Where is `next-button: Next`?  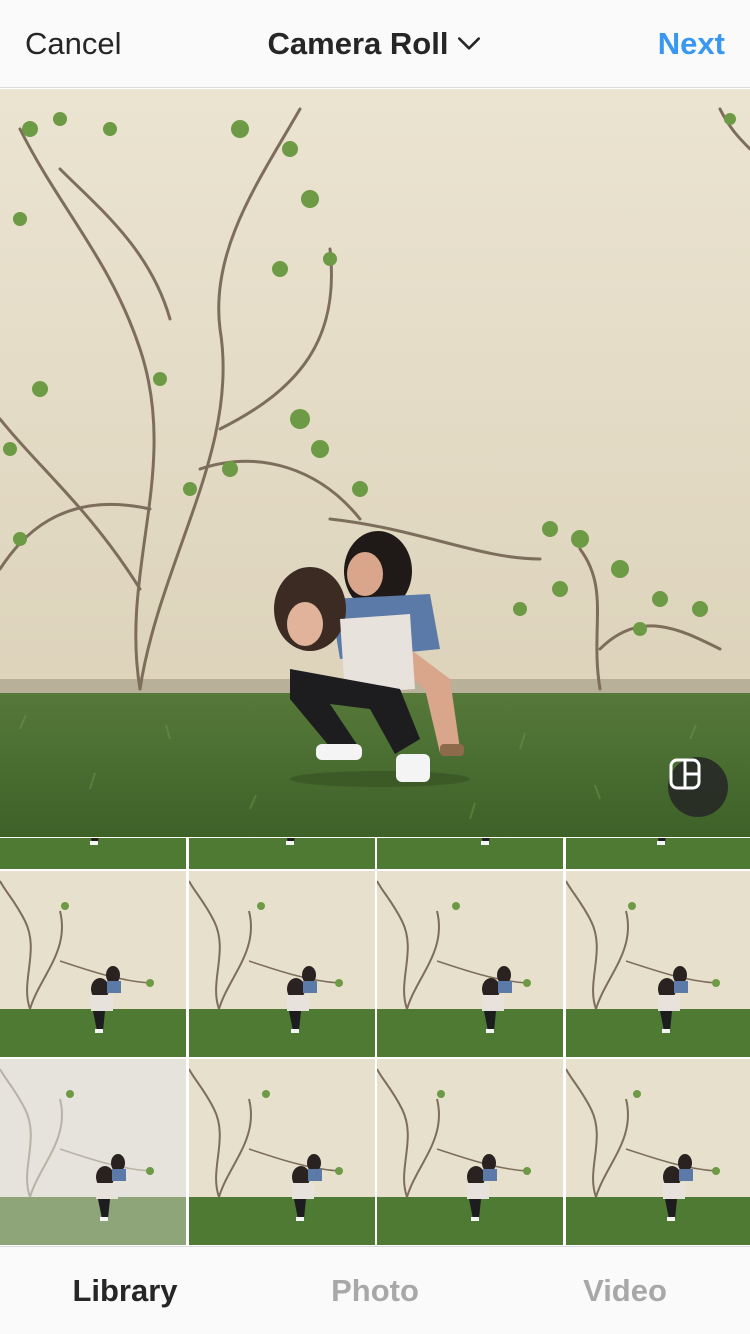 next-button: Next is located at coordinates (691, 44).